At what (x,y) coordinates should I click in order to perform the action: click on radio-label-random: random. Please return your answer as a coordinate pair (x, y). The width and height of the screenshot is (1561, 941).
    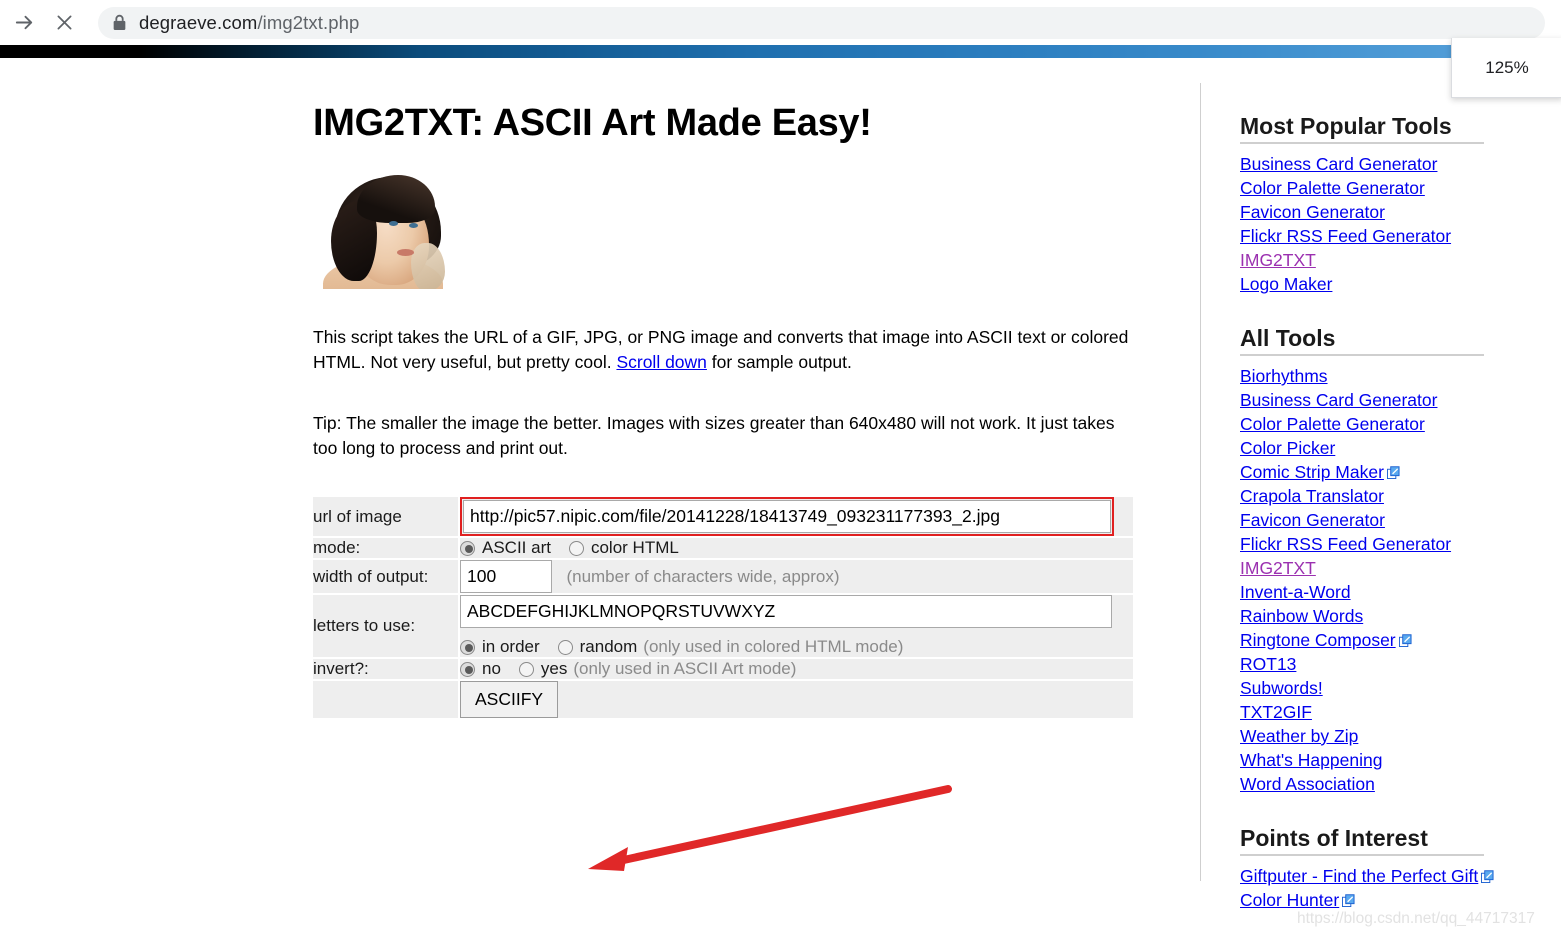
    Looking at the image, I should click on (608, 646).